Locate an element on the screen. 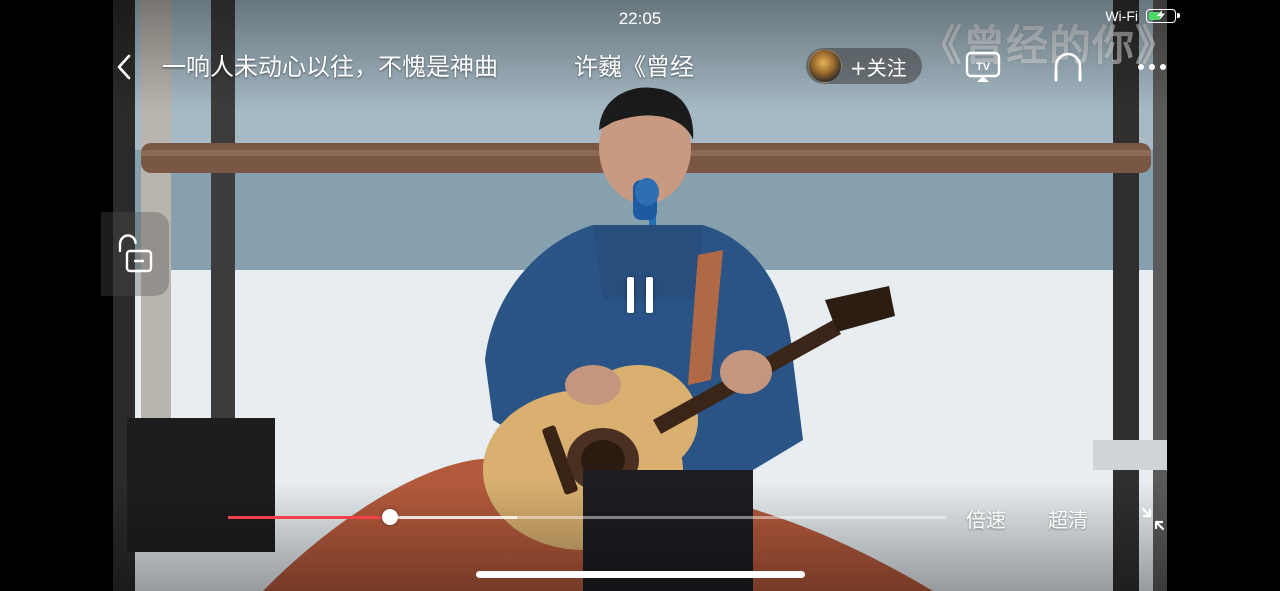  video-title-part1: 一响人未动心以往，不愧是神曲 is located at coordinates (330, 67).